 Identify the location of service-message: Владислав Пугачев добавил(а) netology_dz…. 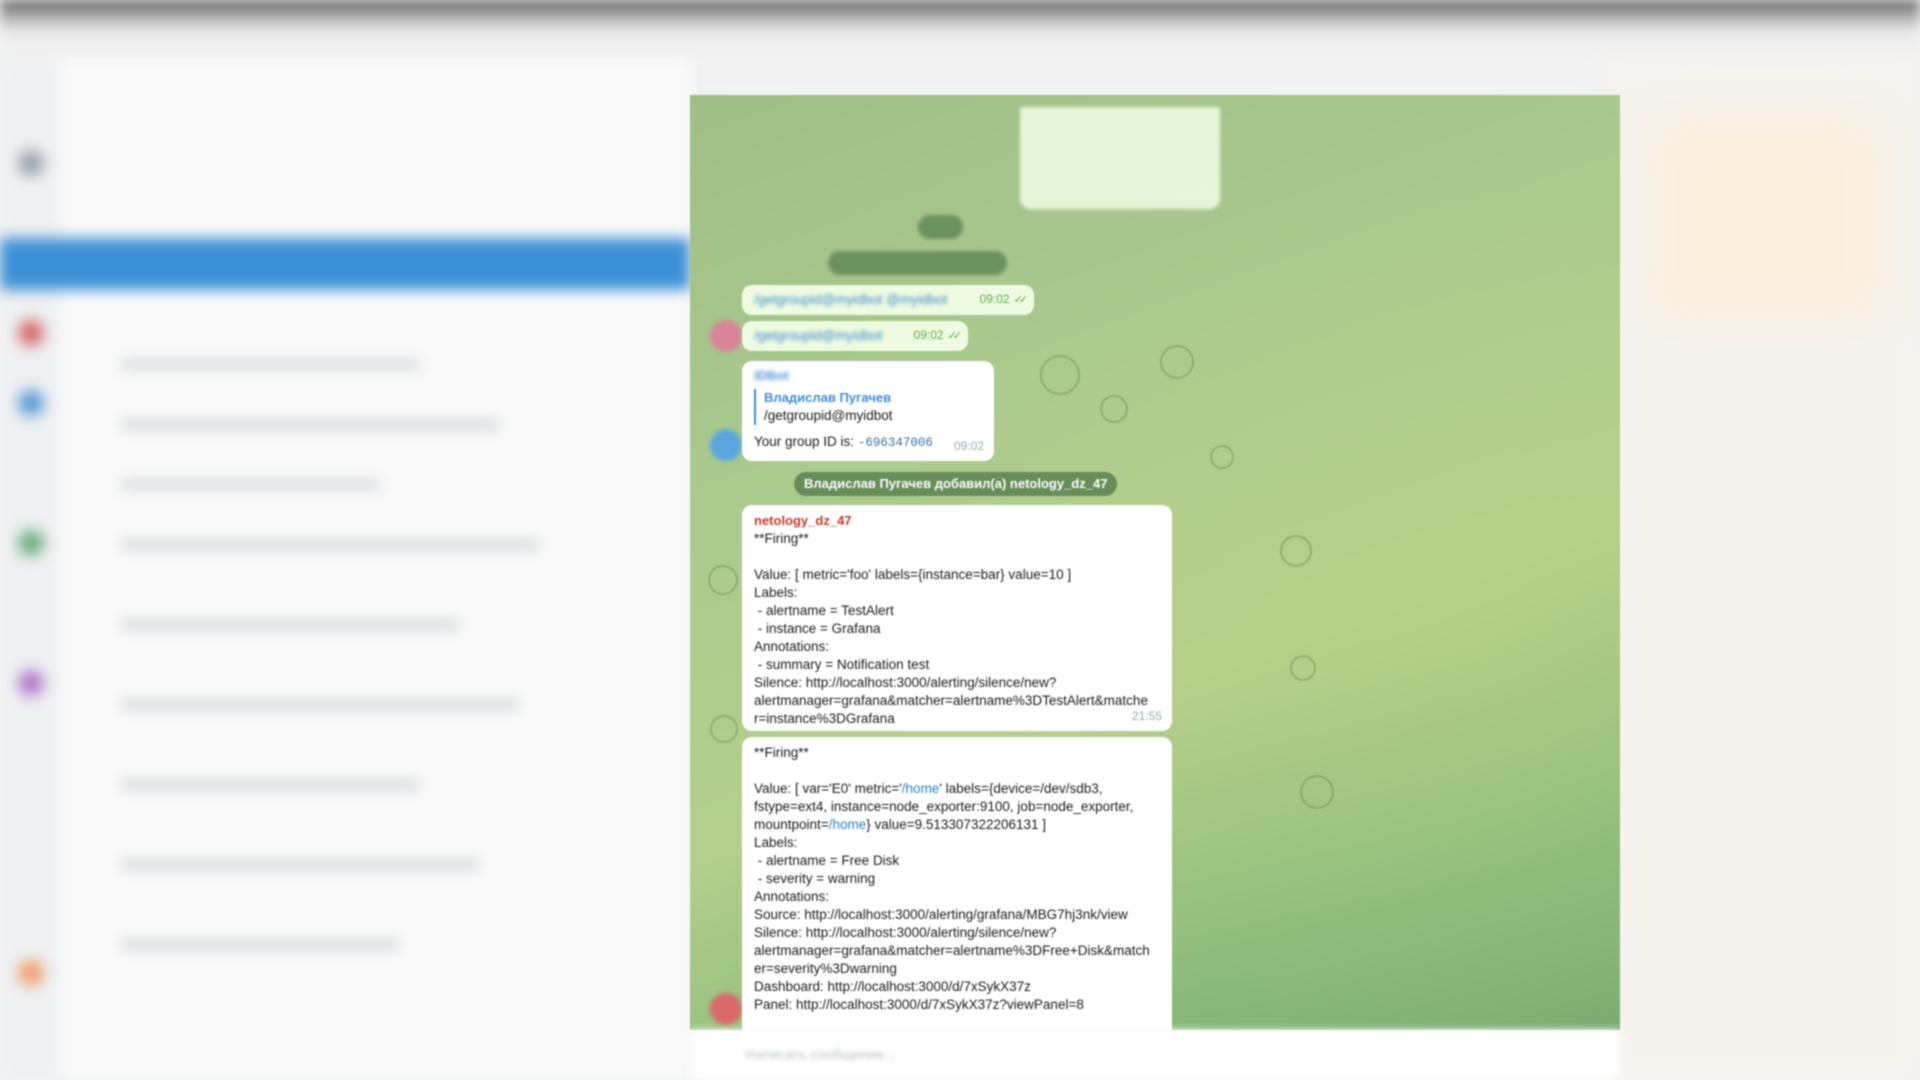
(956, 484).